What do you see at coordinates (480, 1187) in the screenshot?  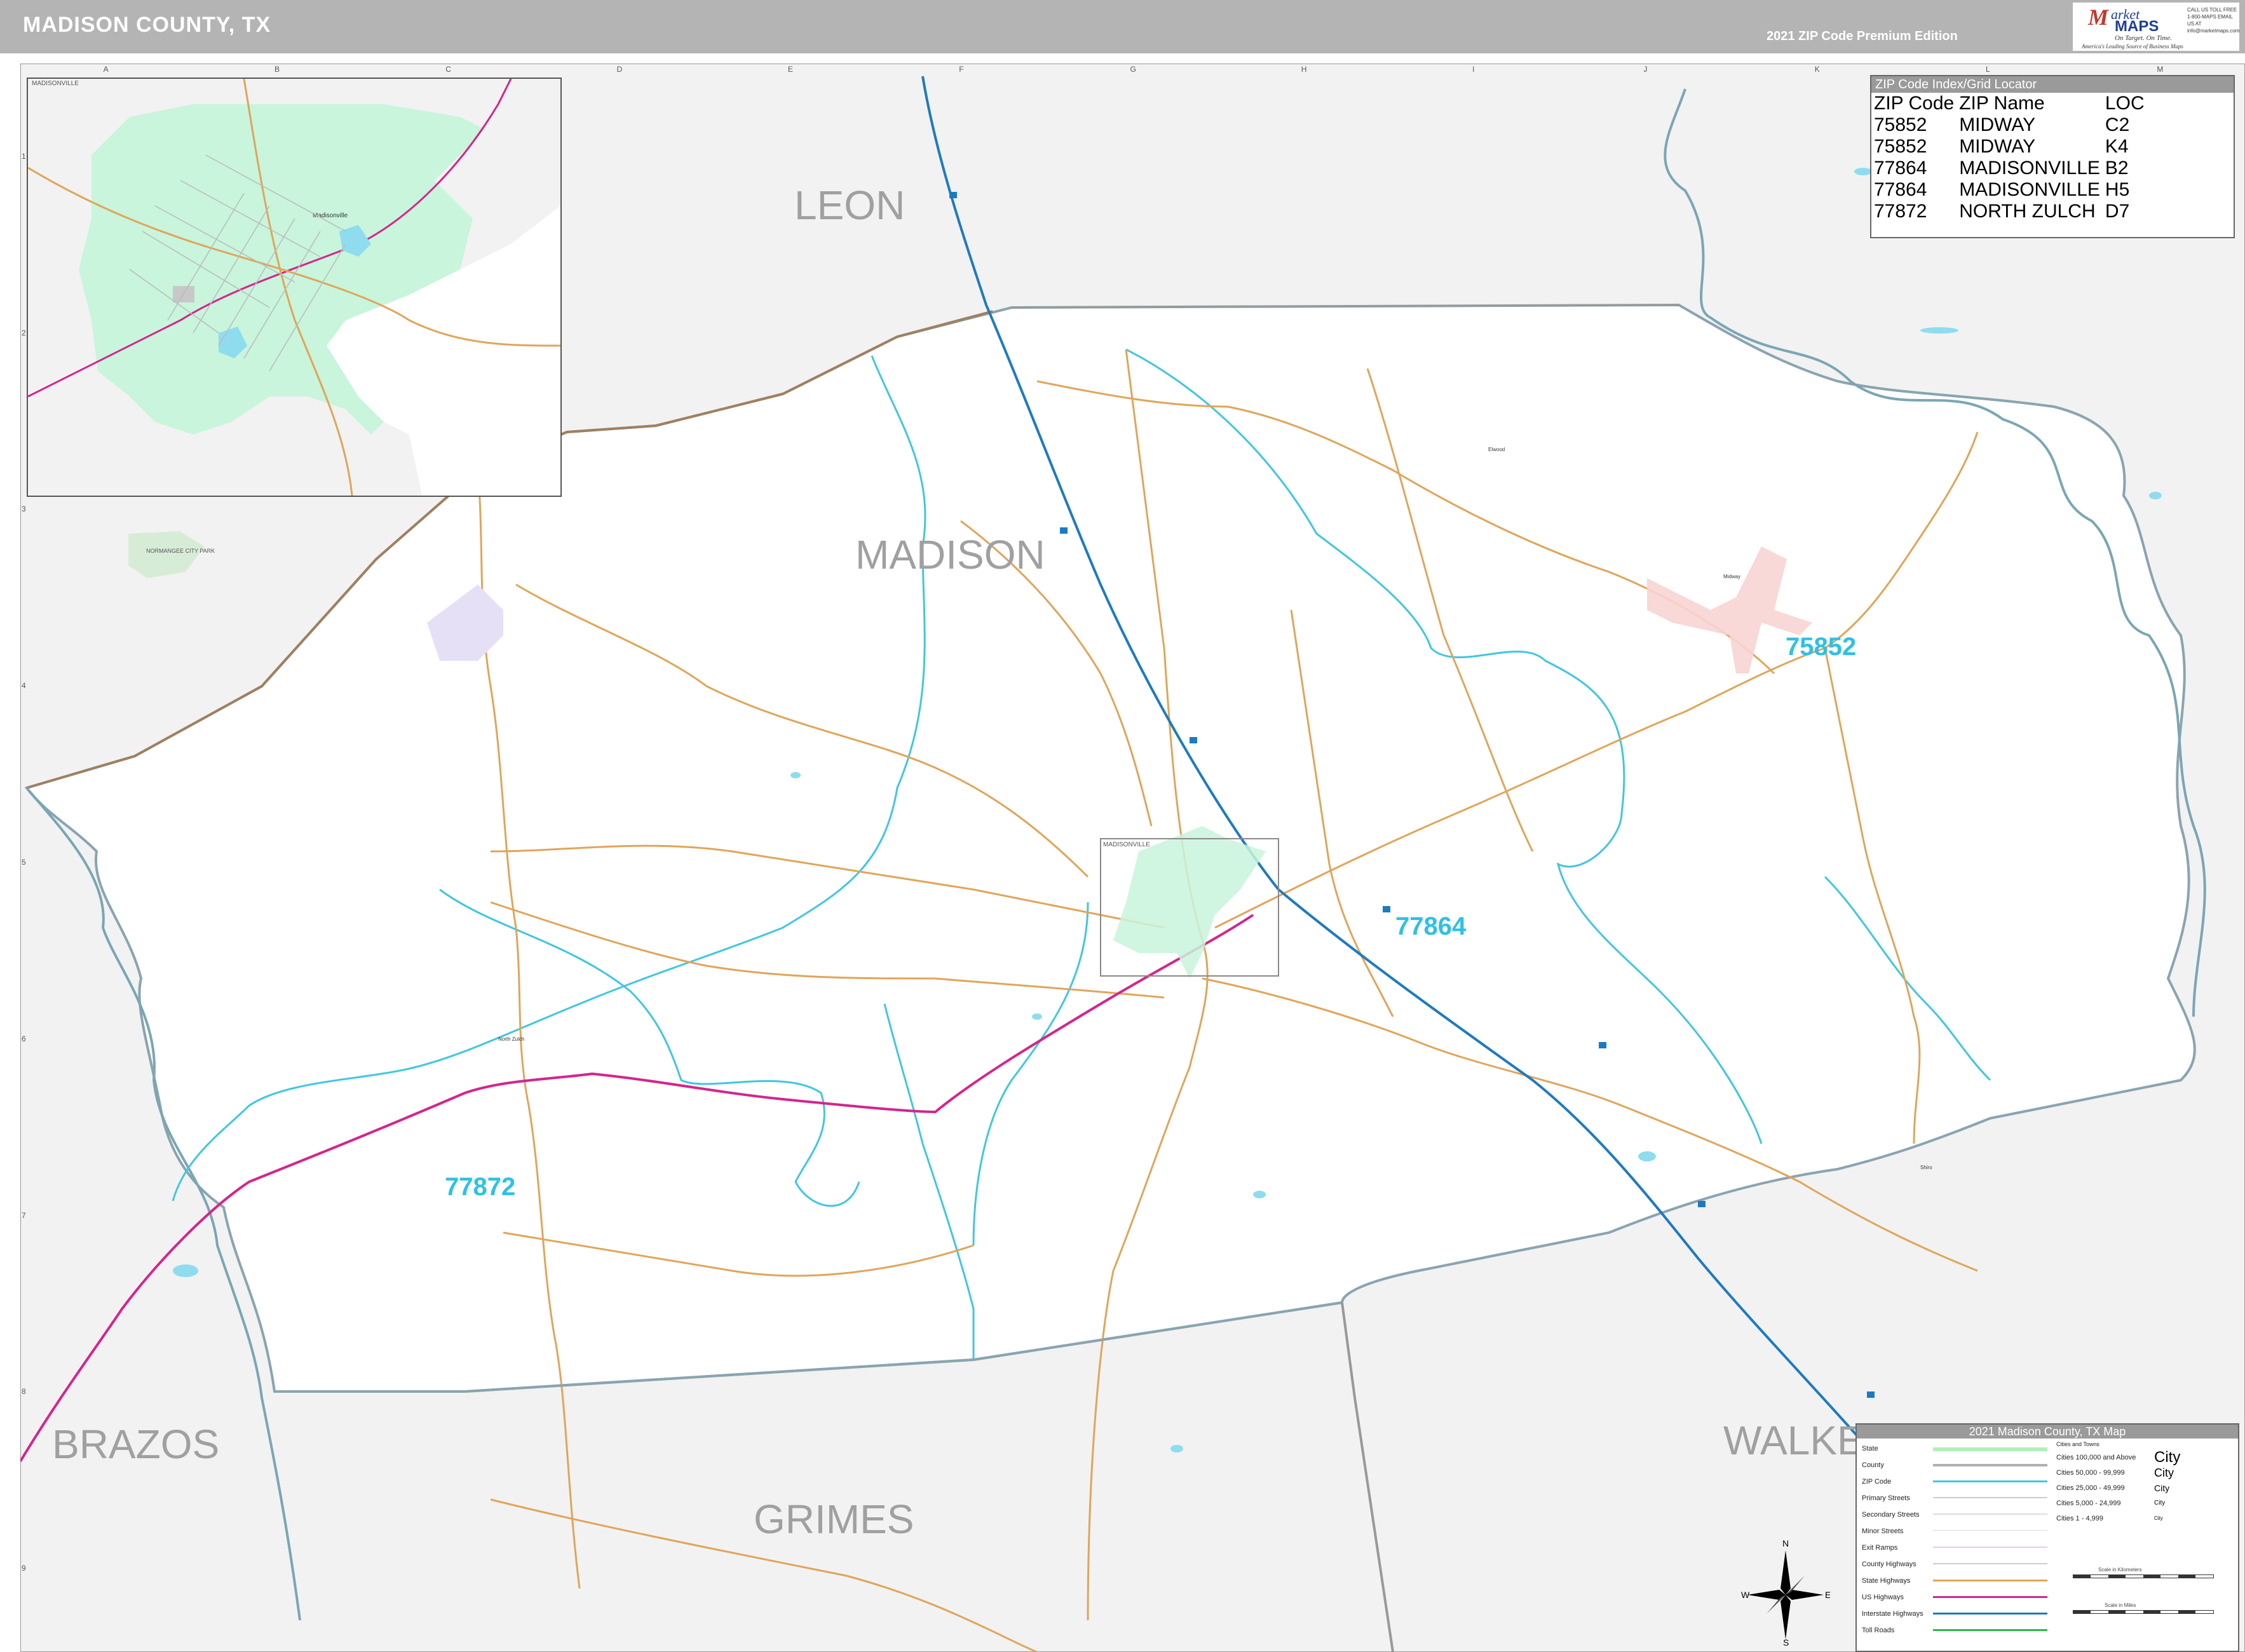 I see `zip-label-77872: 77872` at bounding box center [480, 1187].